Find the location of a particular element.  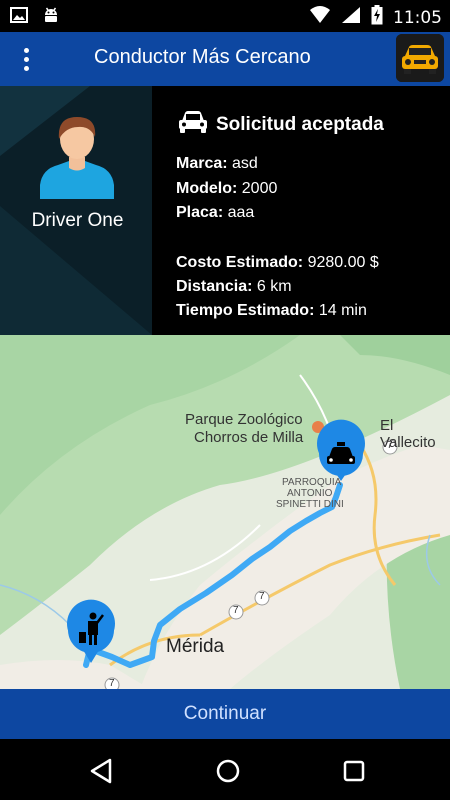

brand-value: asd is located at coordinates (245, 163).